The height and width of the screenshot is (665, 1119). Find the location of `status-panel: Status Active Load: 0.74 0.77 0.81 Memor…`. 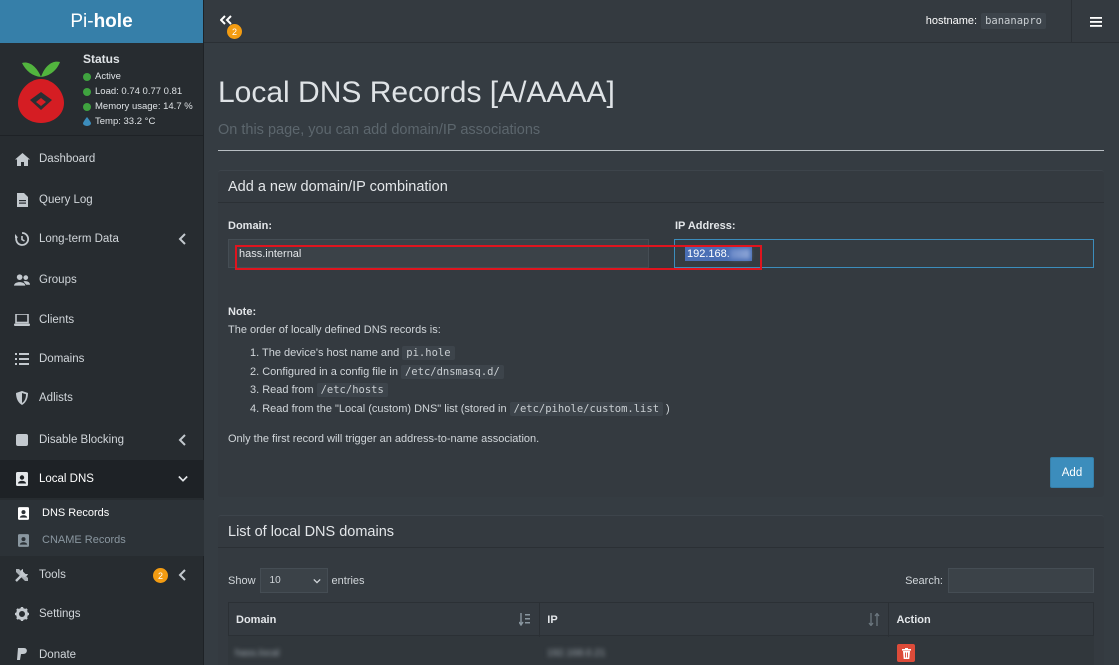

status-panel: Status Active Load: 0.74 0.77 0.81 Memor… is located at coordinates (101, 89).